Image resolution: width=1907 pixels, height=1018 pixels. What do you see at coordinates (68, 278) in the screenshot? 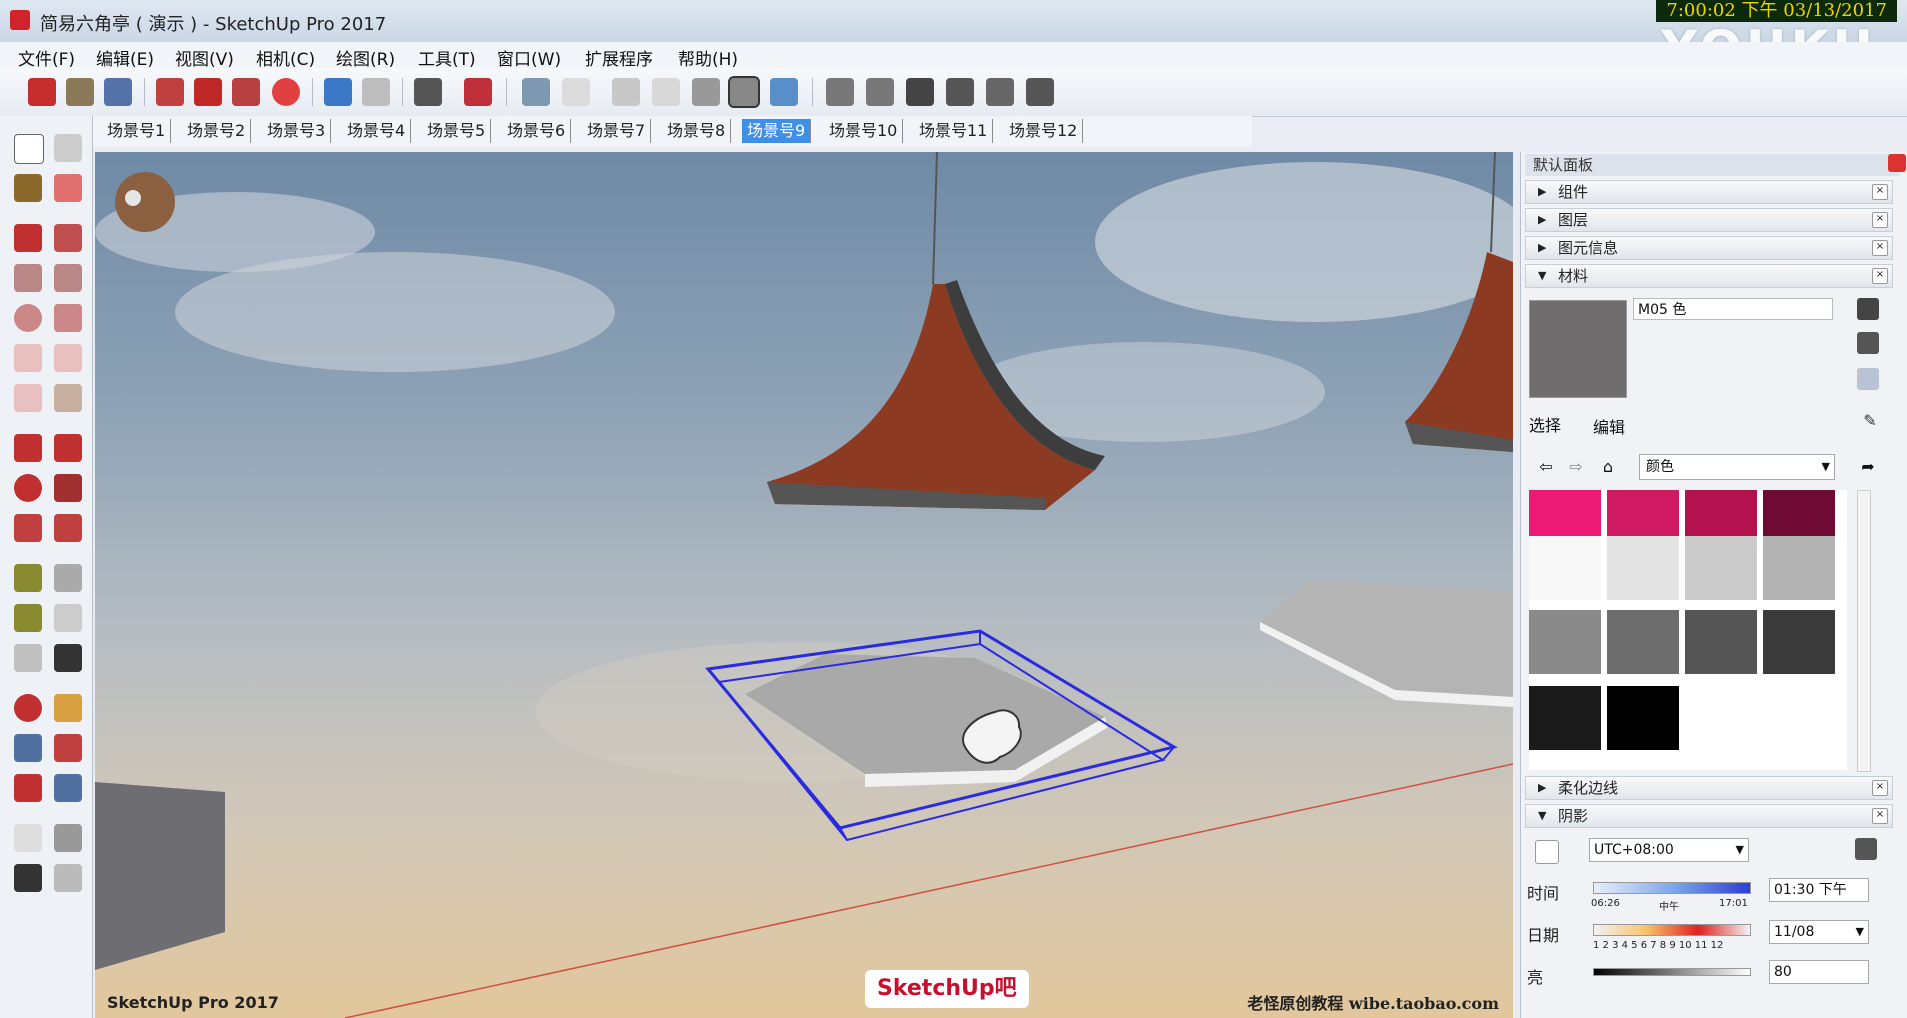
I see `rotated-rectangle-icon` at bounding box center [68, 278].